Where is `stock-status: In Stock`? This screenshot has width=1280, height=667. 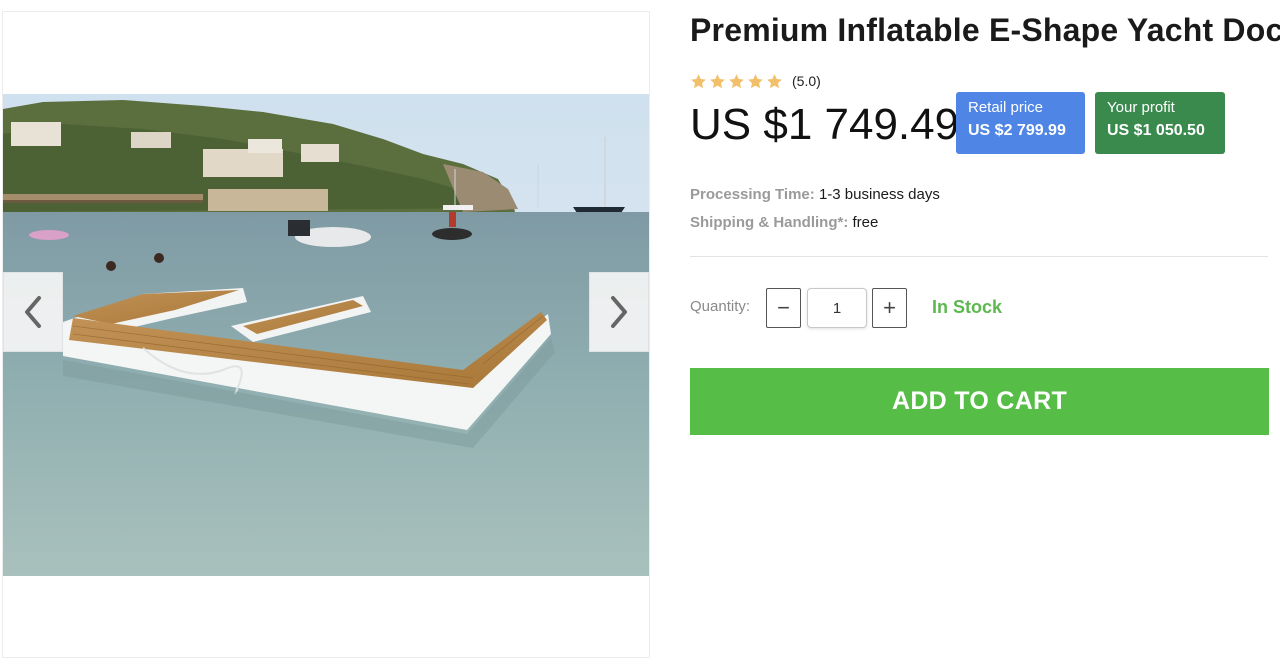 stock-status: In Stock is located at coordinates (967, 307).